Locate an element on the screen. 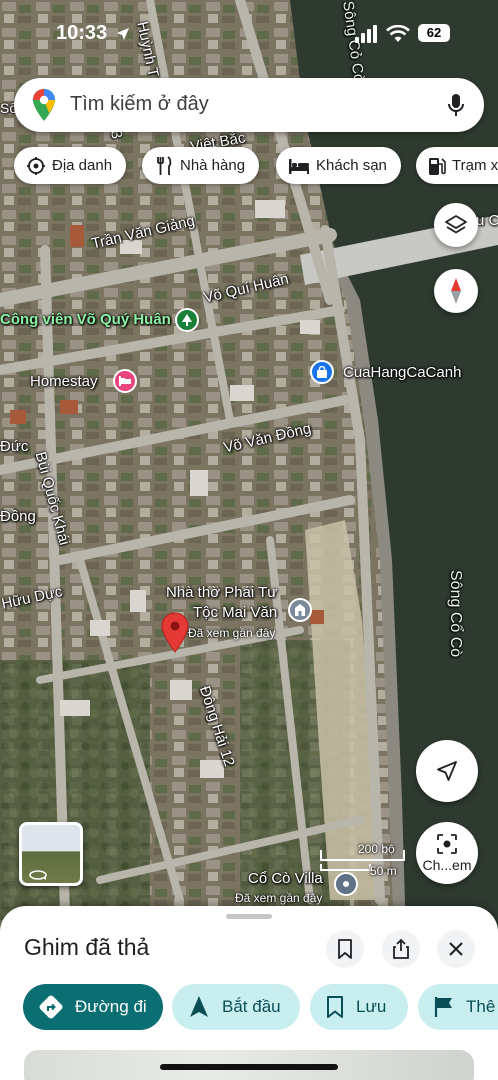 Image resolution: width=498 pixels, height=1080 pixels. rotate-360-icon is located at coordinates (38, 875).